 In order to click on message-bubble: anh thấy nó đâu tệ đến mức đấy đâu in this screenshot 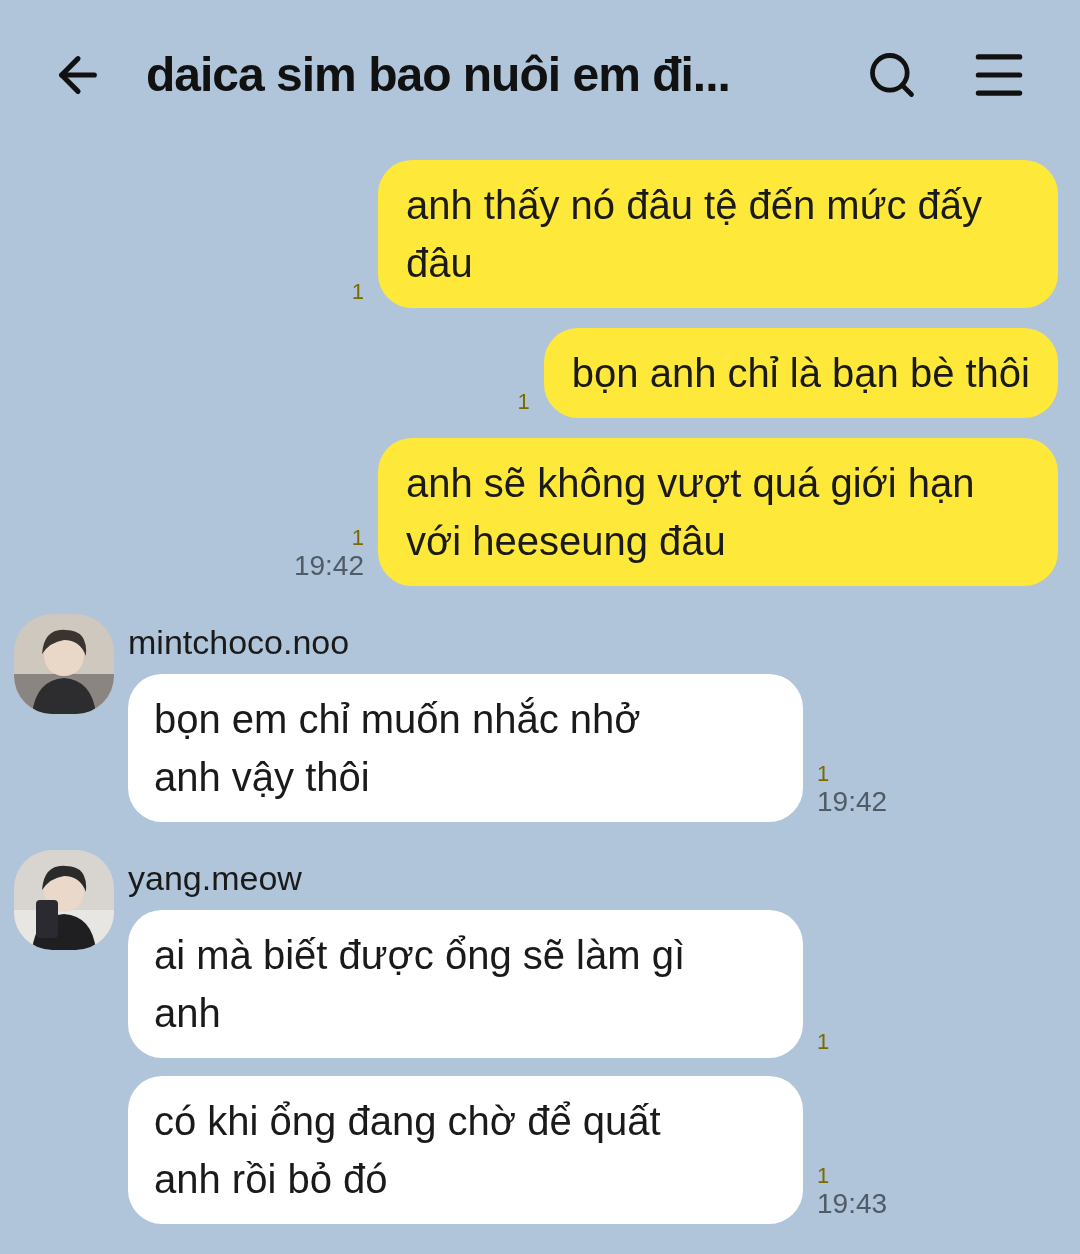, I will do `click(718, 234)`.